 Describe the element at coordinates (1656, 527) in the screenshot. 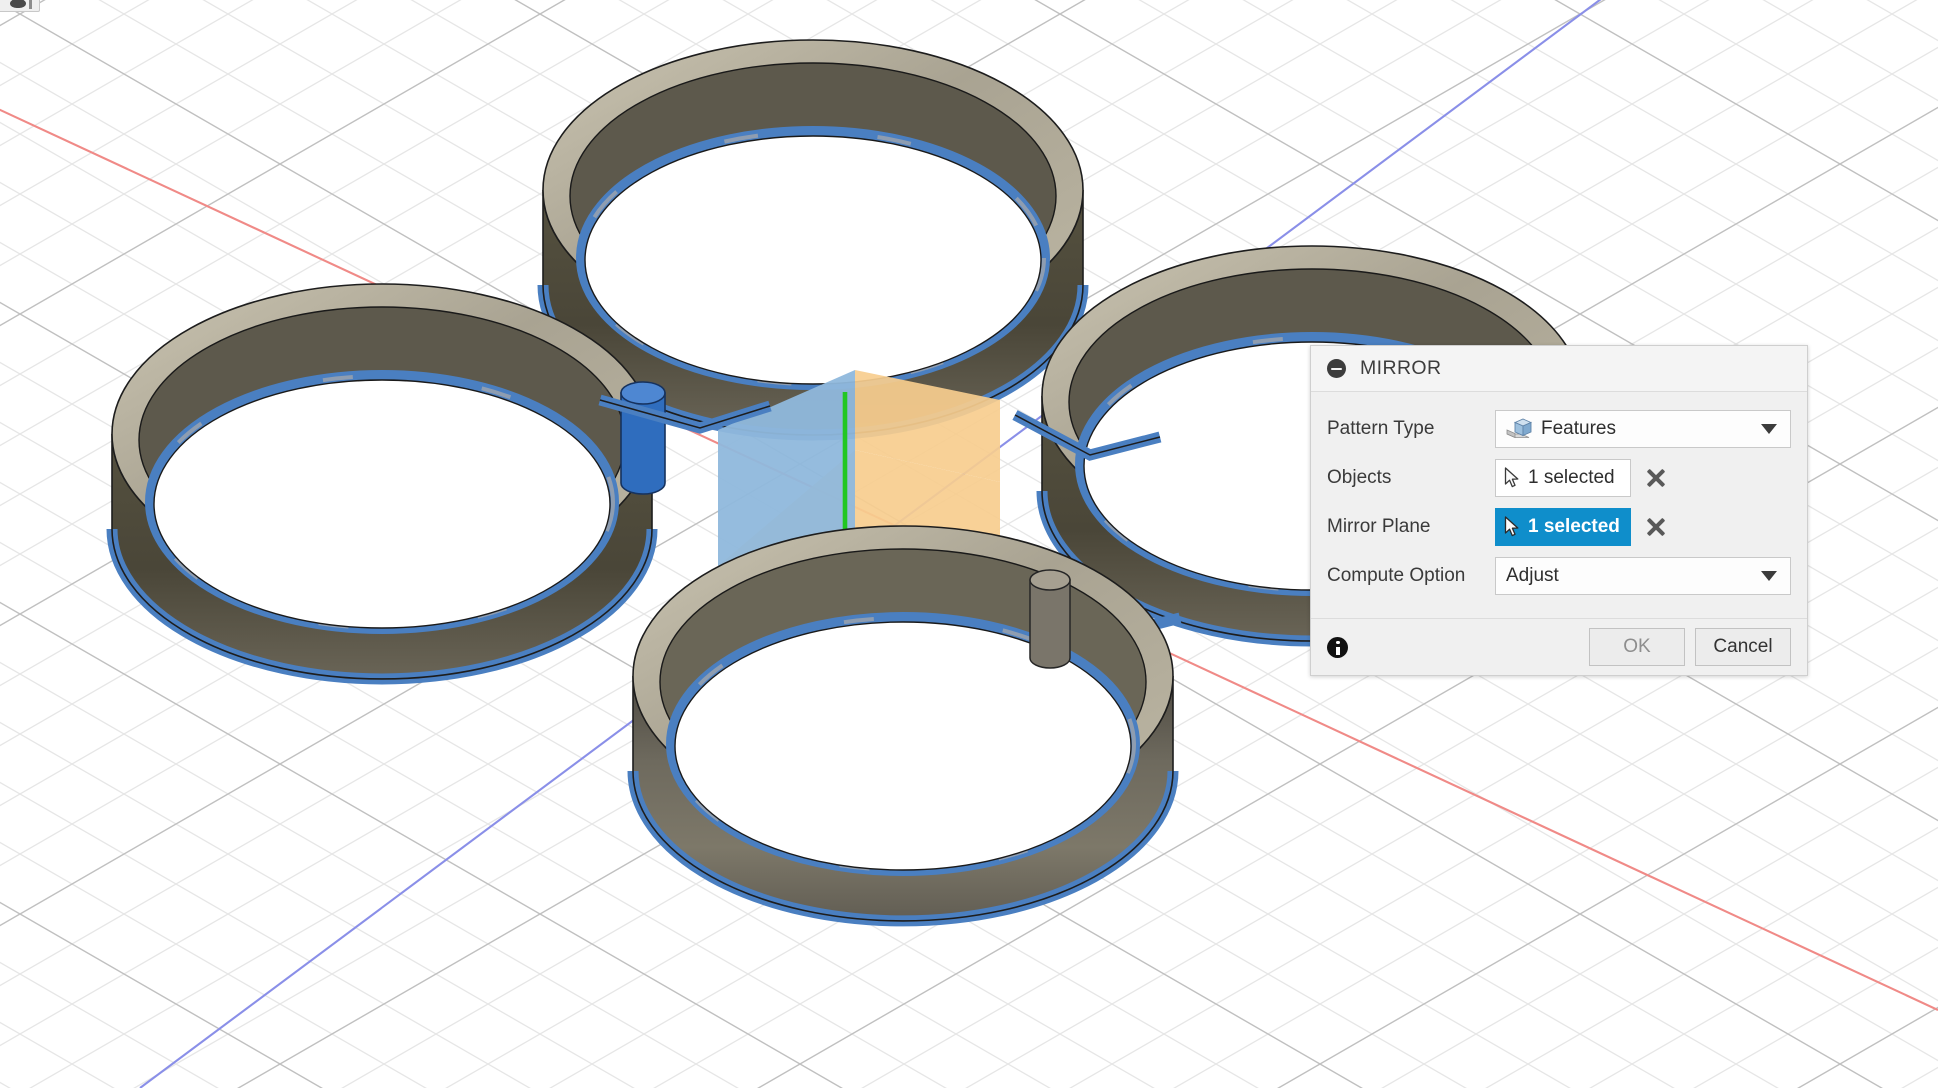

I see `clear-mirror-plane-icon` at that location.